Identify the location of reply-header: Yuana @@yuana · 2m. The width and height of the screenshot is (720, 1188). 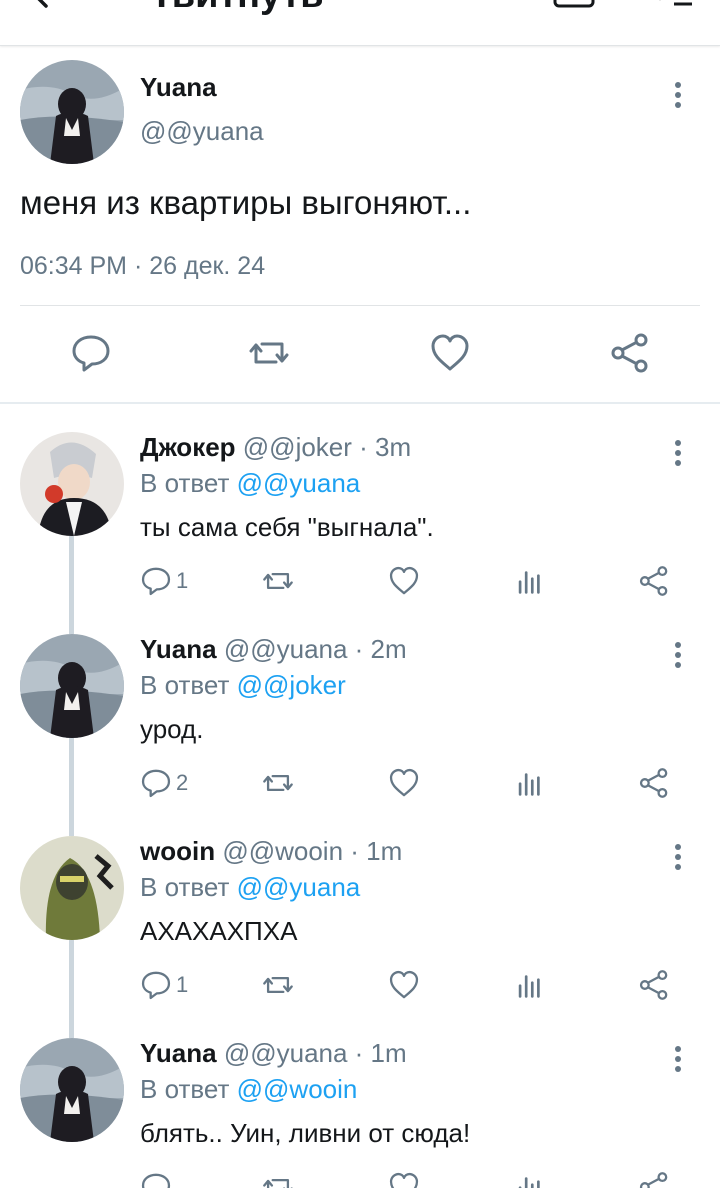
(273, 649).